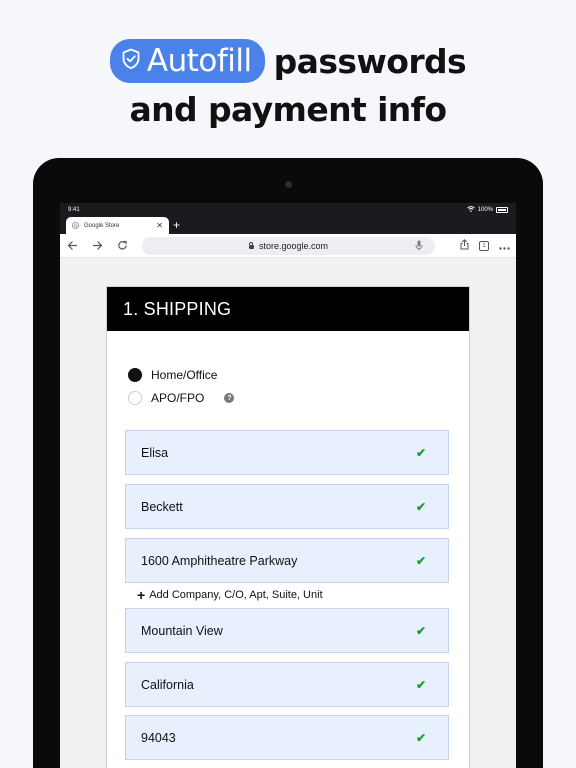 The height and width of the screenshot is (768, 576). What do you see at coordinates (251, 245) in the screenshot?
I see `lock-icon` at bounding box center [251, 245].